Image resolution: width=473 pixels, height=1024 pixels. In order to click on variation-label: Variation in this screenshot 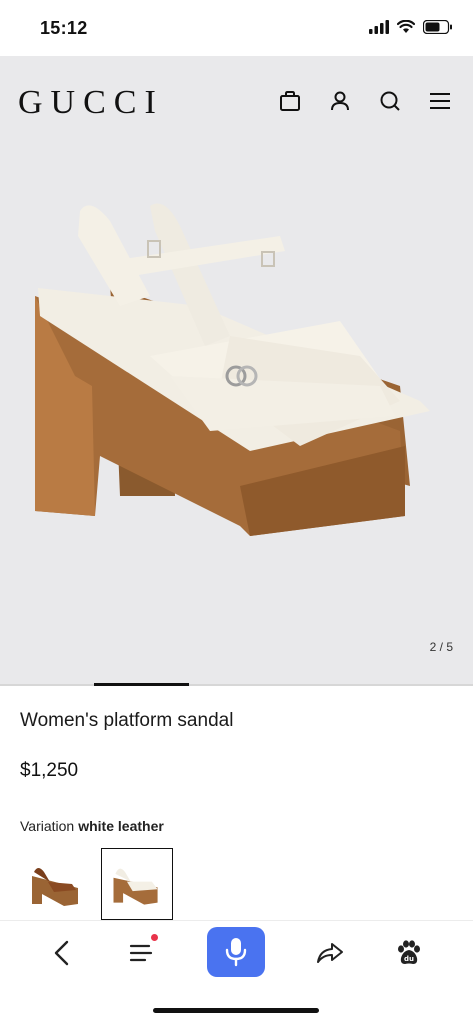, I will do `click(47, 826)`.